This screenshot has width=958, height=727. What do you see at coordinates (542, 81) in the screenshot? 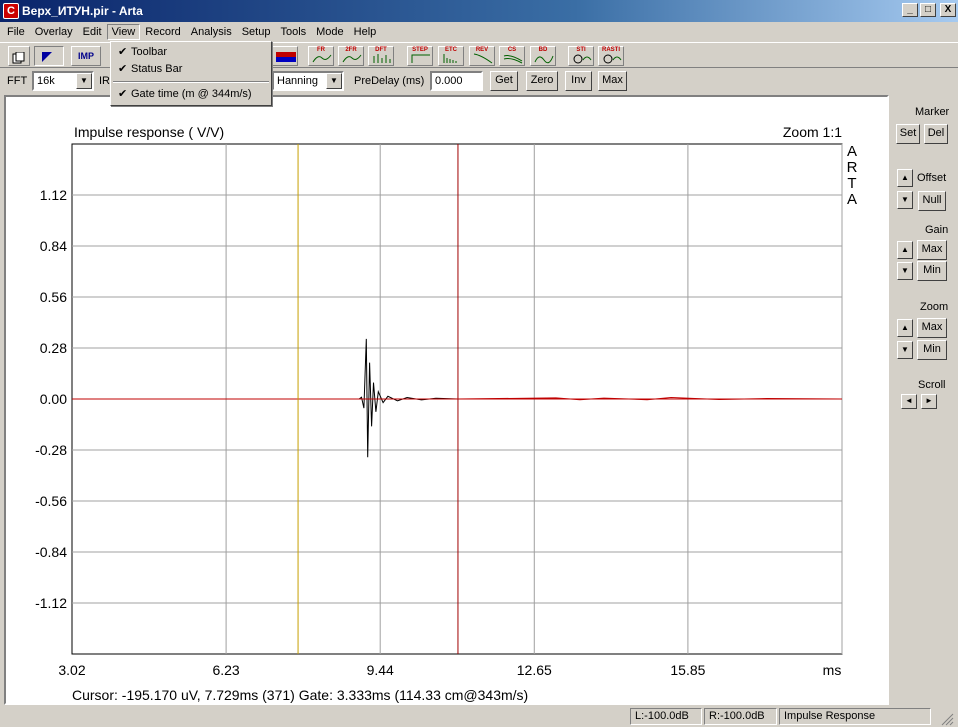
I see `zero-button: Zero` at bounding box center [542, 81].